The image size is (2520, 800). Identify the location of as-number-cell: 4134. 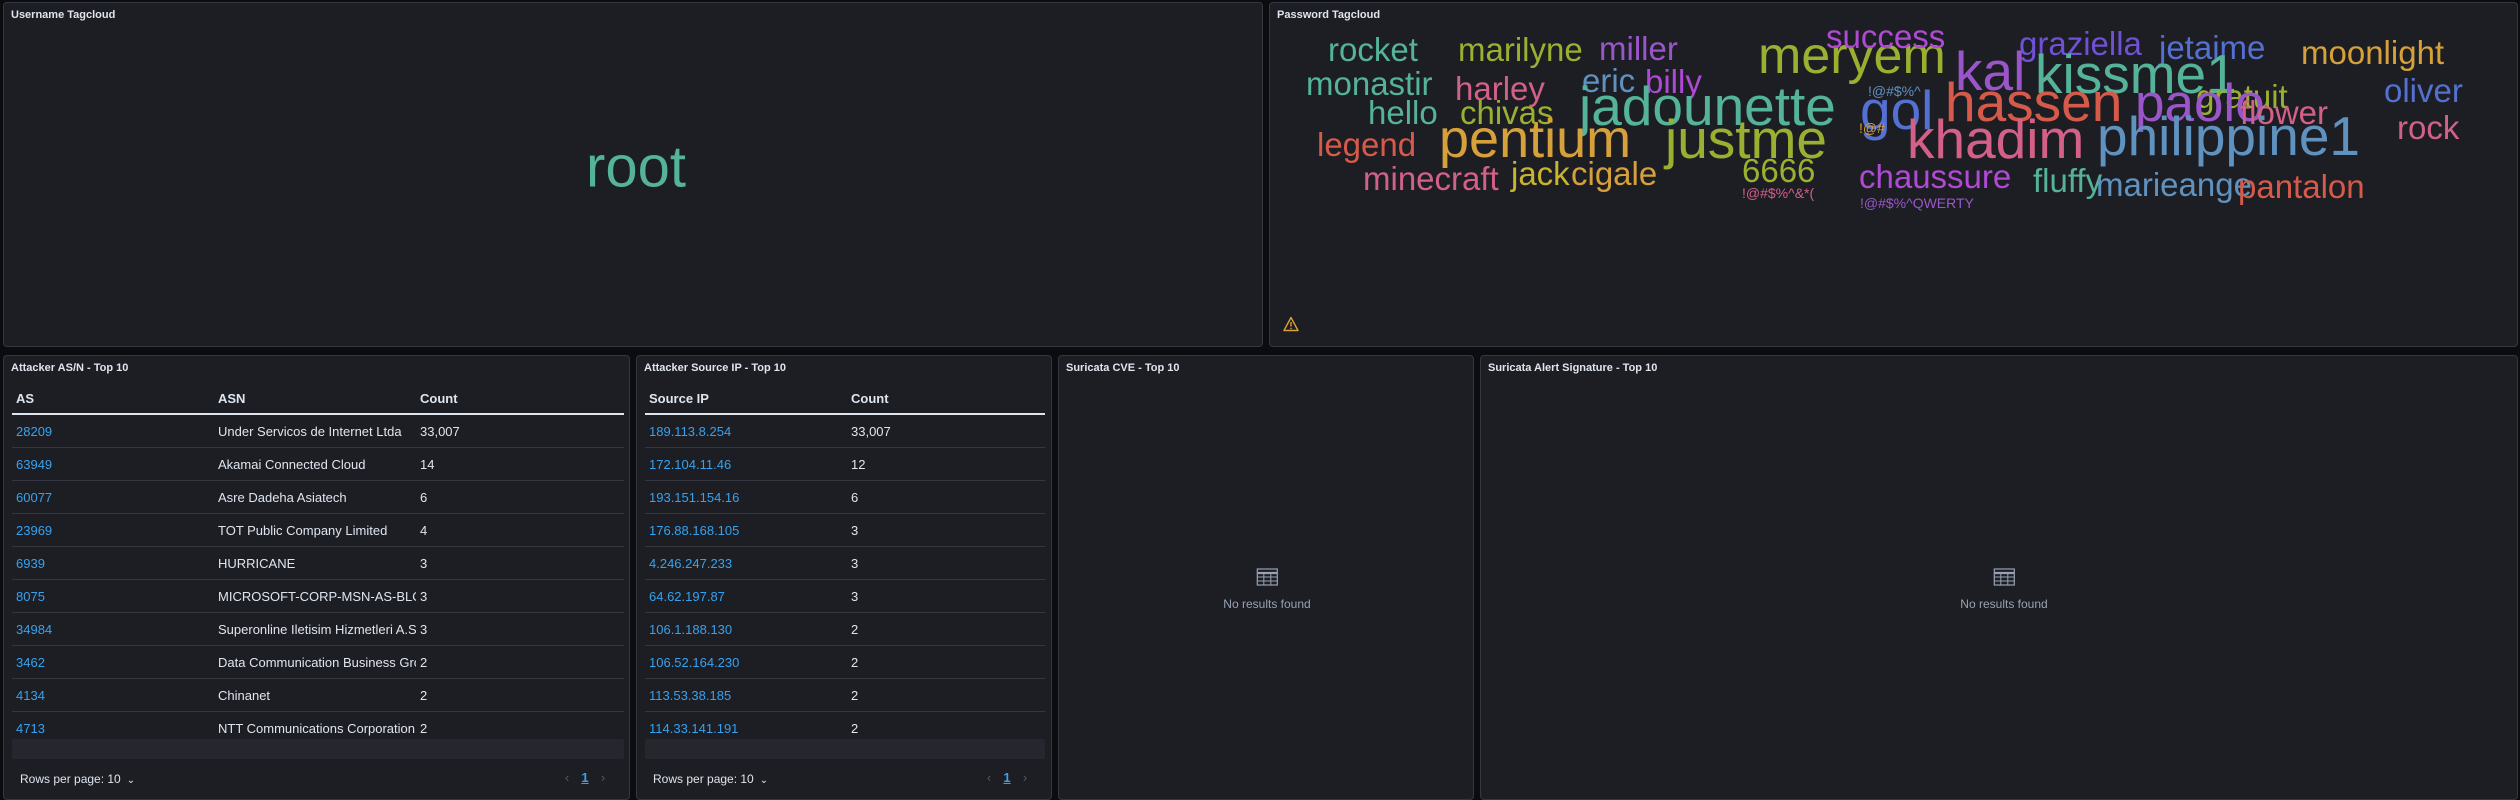
(113, 695).